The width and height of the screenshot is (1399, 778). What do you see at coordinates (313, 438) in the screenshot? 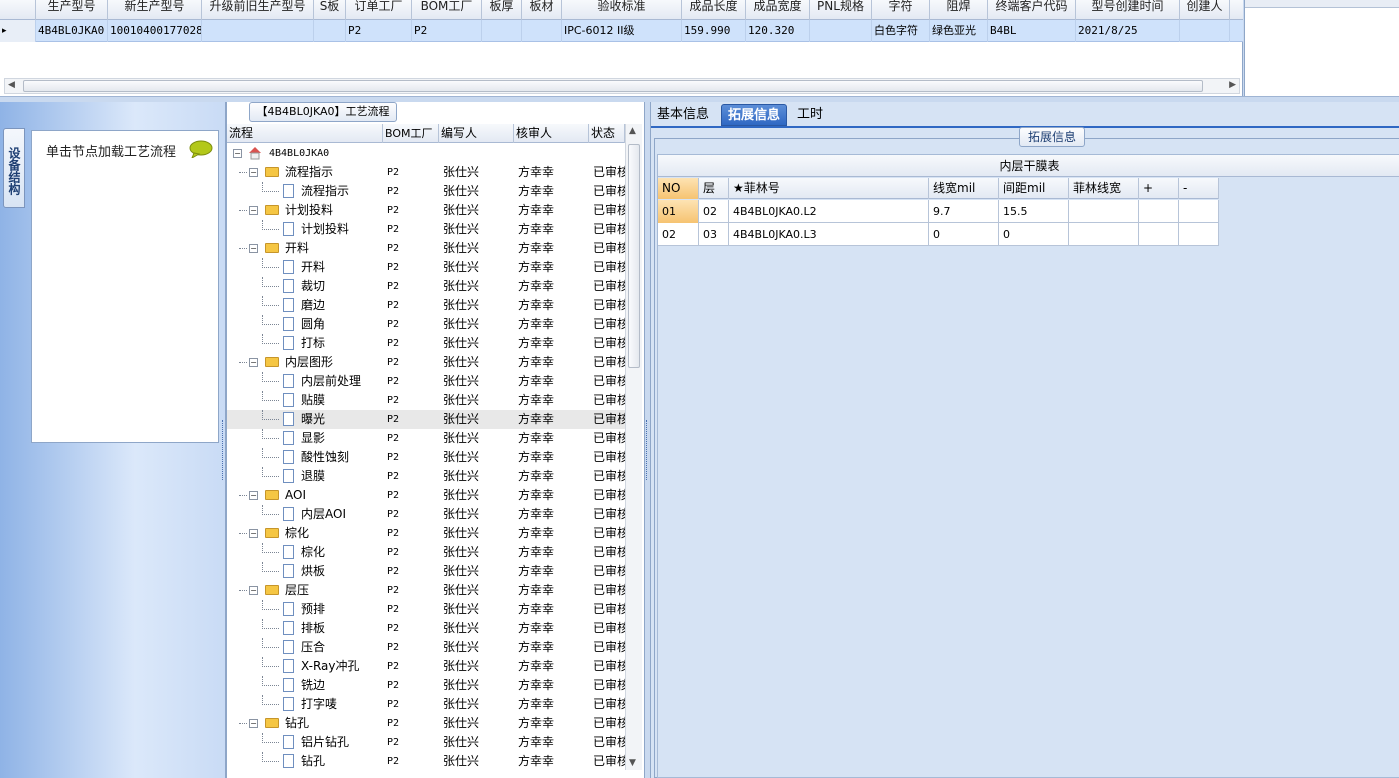
I see `process-node-label: 显影` at bounding box center [313, 438].